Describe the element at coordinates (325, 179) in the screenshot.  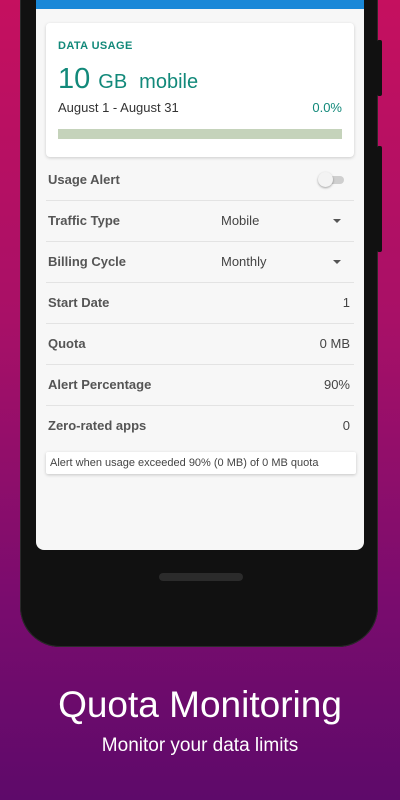
I see `toggle-thumb` at that location.